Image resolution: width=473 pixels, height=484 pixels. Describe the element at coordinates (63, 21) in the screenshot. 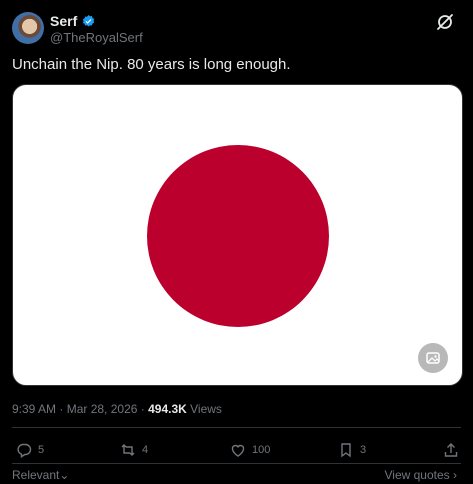

I see `author-name: Serf` at that location.